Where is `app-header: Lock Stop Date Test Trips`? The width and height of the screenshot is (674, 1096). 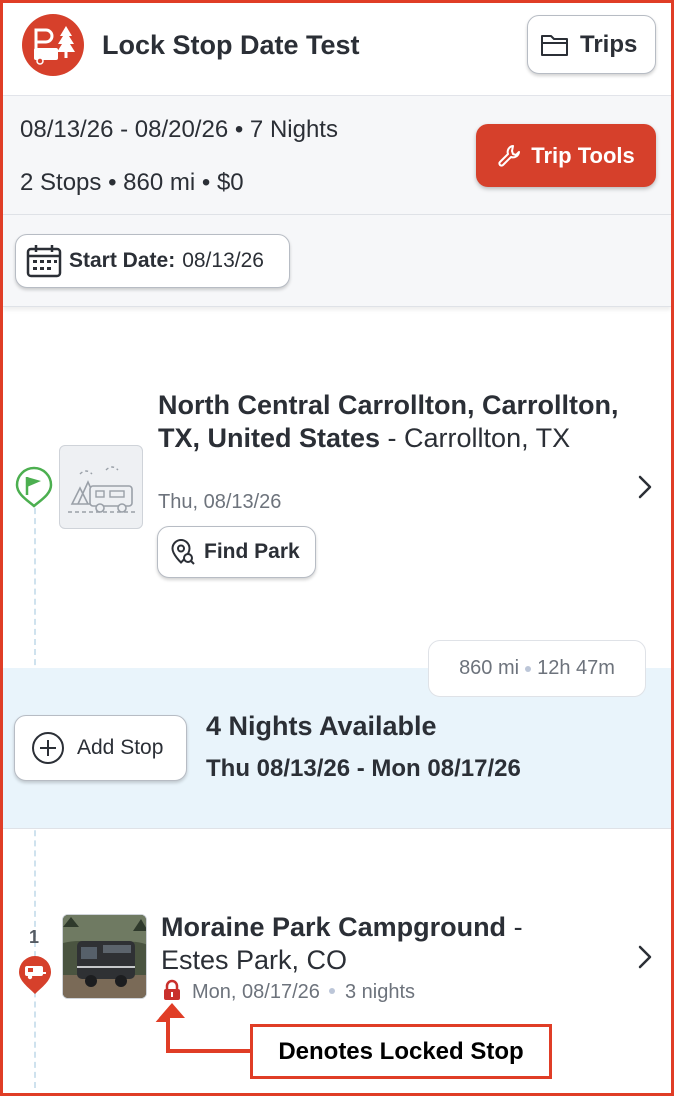 app-header: Lock Stop Date Test Trips is located at coordinates (337, 48).